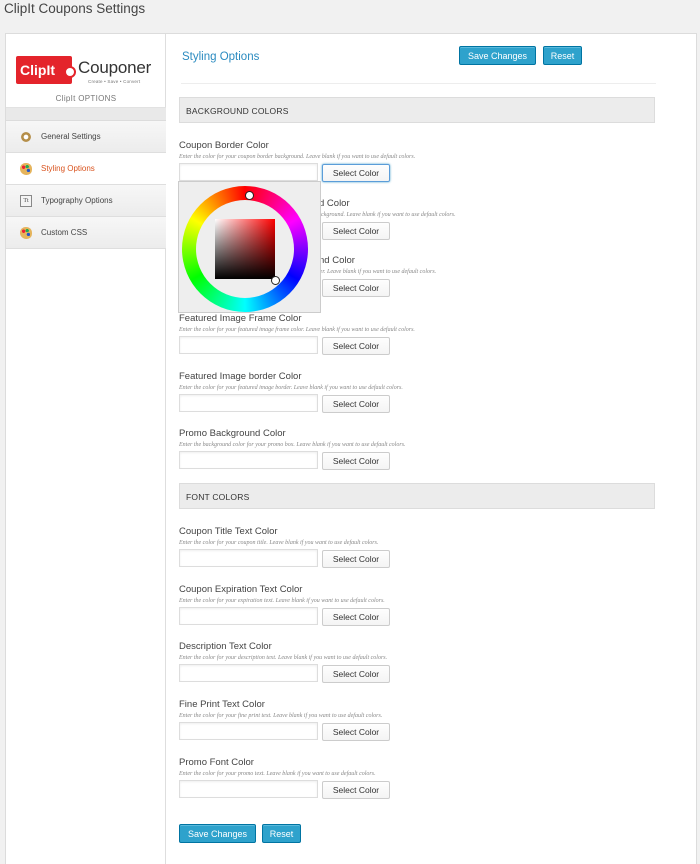  What do you see at coordinates (240, 318) in the screenshot?
I see `field-label: Featured Image Frame Color` at bounding box center [240, 318].